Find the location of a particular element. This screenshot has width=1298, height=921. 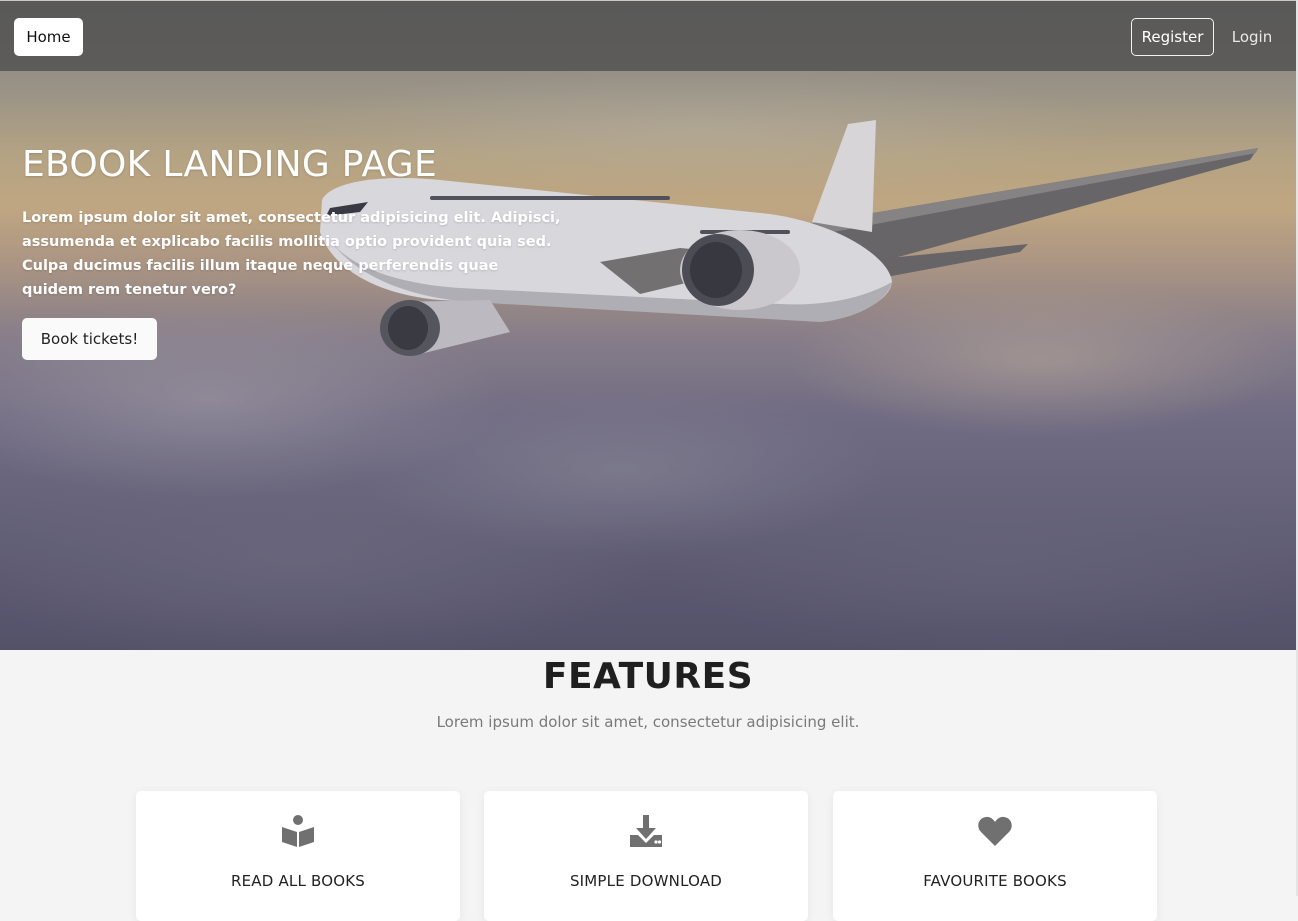

hero-title: EBOOK LANDING PAGE is located at coordinates (230, 164).